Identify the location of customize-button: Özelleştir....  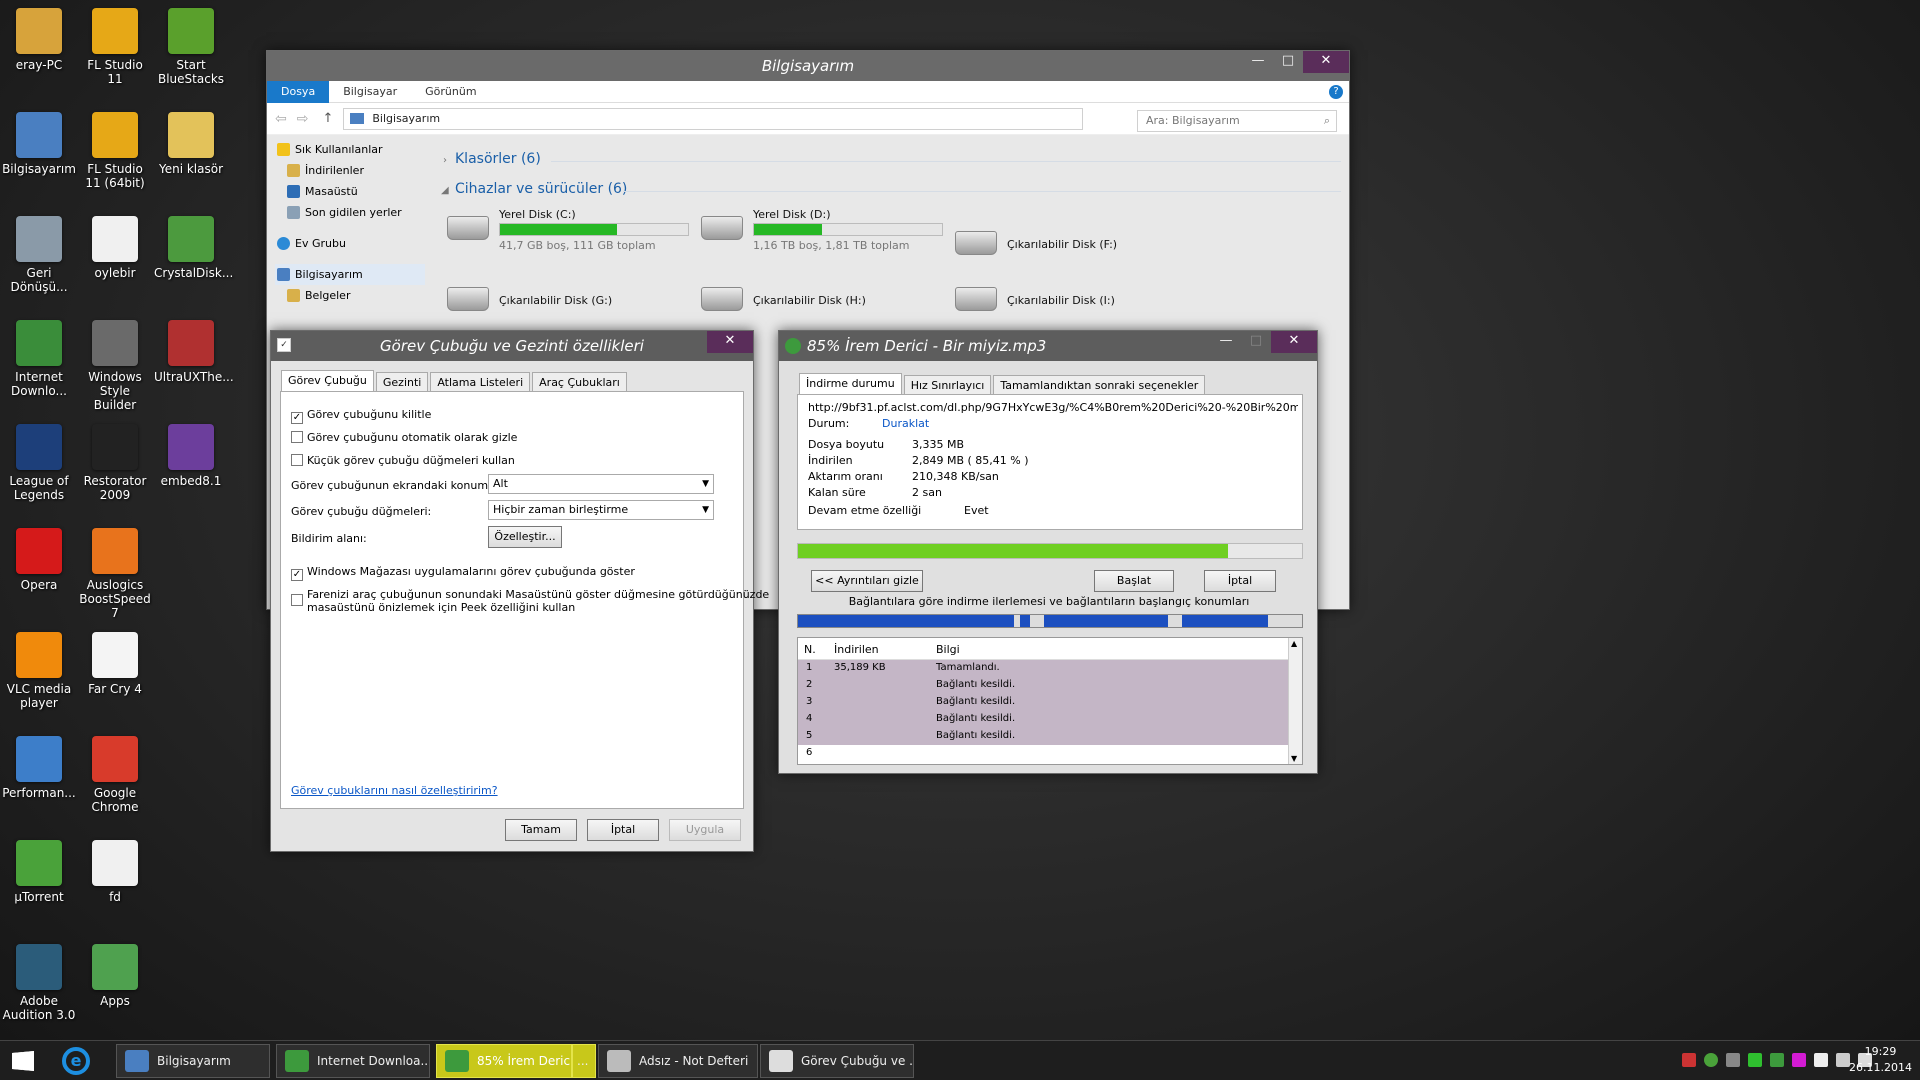
(525, 537).